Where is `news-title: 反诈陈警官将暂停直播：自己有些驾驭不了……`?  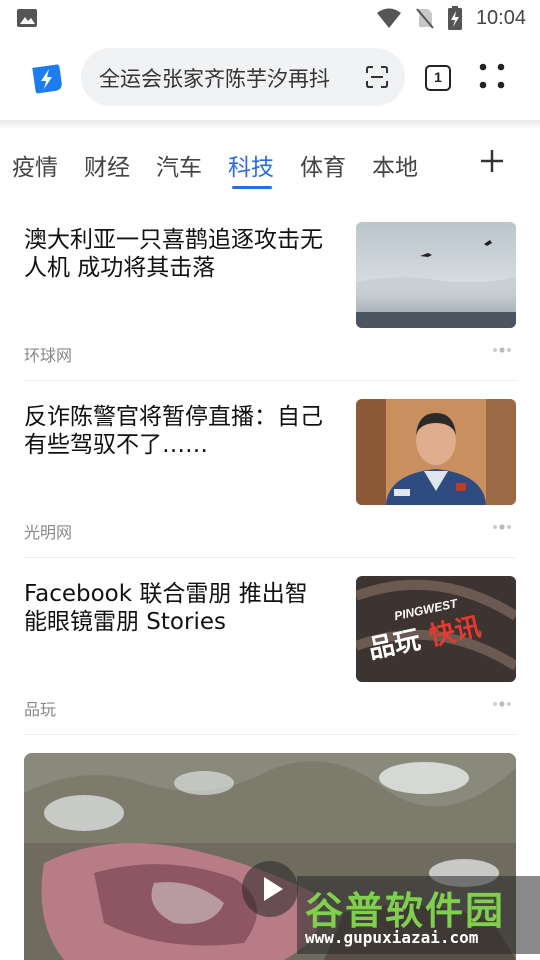
news-title: 反诈陈警官将暂停直播：自己有些驾驭不了…… is located at coordinates (174, 431).